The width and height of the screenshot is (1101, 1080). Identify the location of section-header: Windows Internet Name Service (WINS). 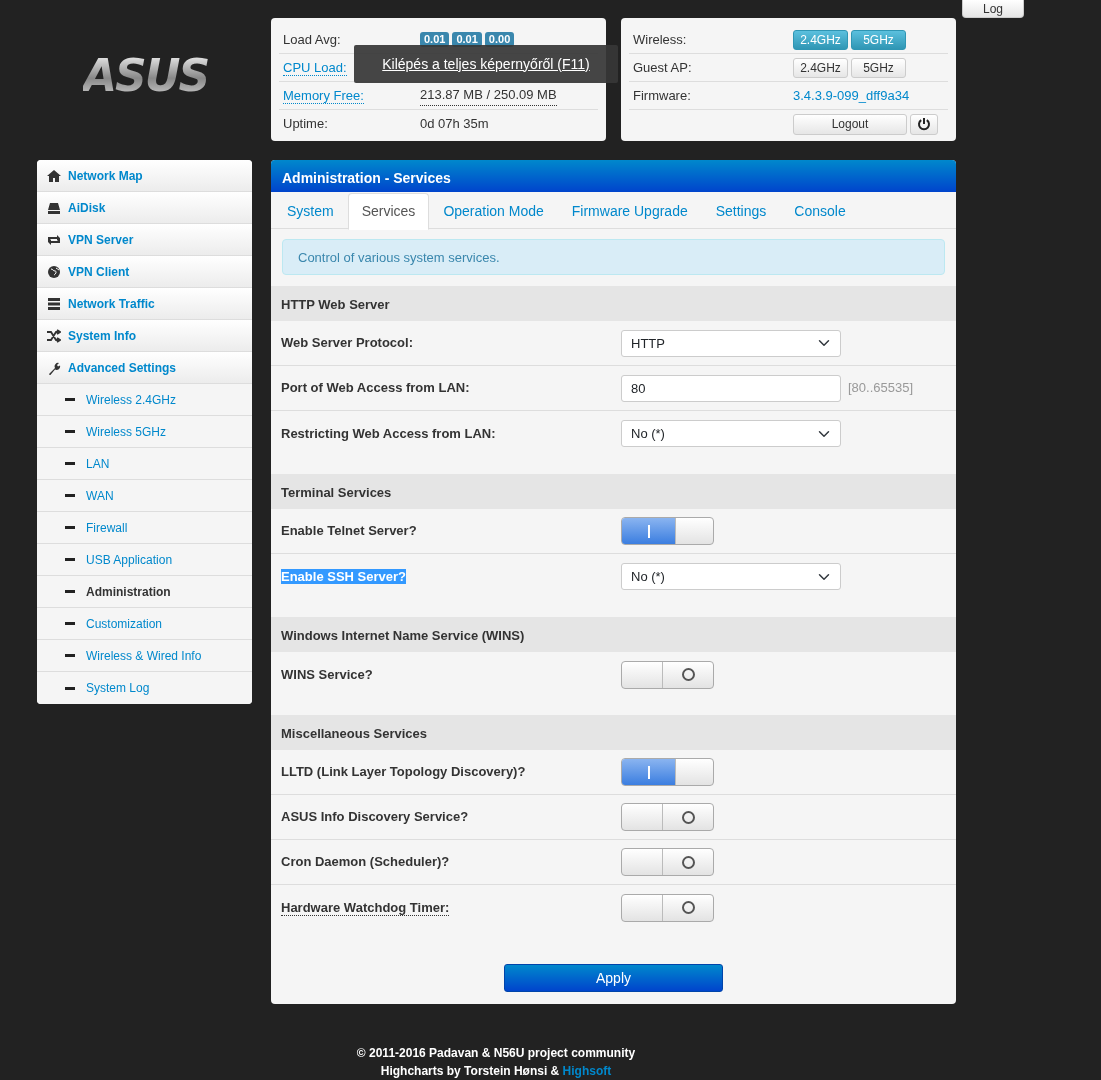
(613, 634).